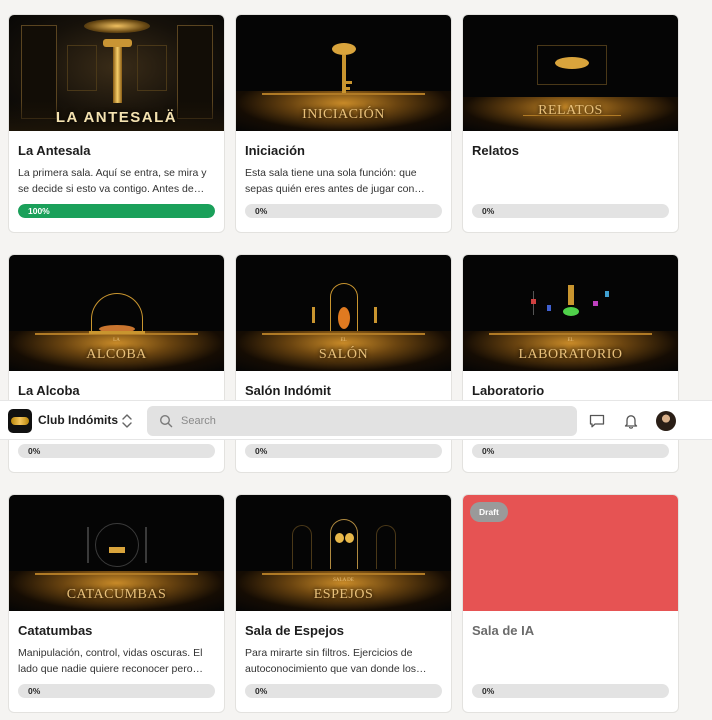 This screenshot has height=720, width=712. I want to click on course-card-la-alcoba: LA ALCOBA La Alcoba 0%, so click(116, 363).